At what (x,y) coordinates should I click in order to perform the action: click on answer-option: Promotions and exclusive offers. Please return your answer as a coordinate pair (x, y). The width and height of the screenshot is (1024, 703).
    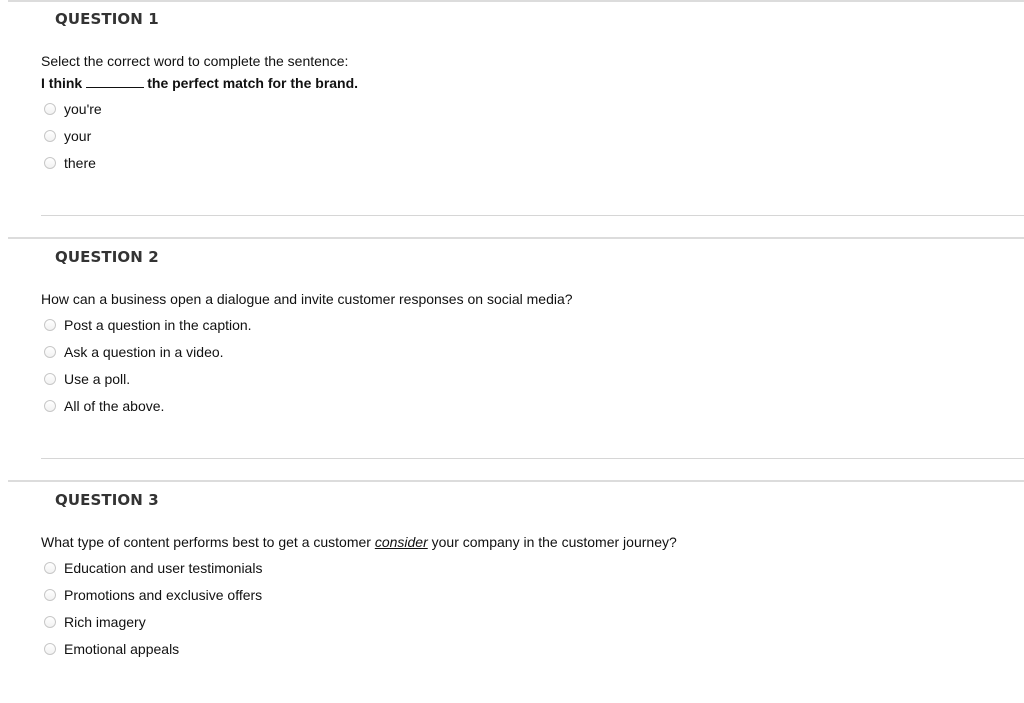
    Looking at the image, I should click on (153, 595).